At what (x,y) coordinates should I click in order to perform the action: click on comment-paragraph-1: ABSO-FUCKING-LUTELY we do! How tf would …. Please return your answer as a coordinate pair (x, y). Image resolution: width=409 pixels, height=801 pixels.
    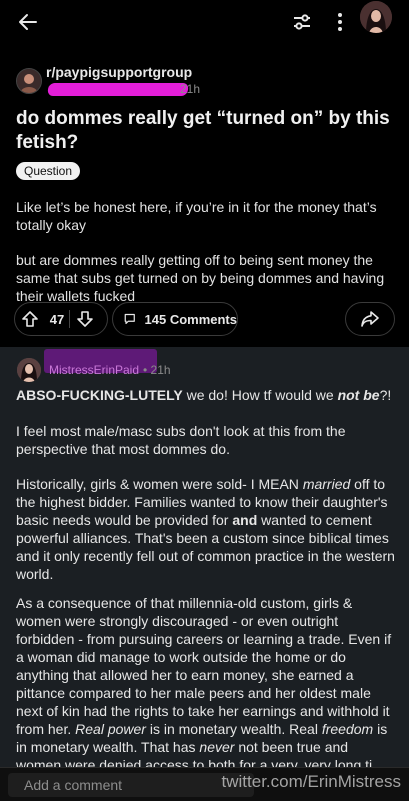
    Looking at the image, I should click on (206, 395).